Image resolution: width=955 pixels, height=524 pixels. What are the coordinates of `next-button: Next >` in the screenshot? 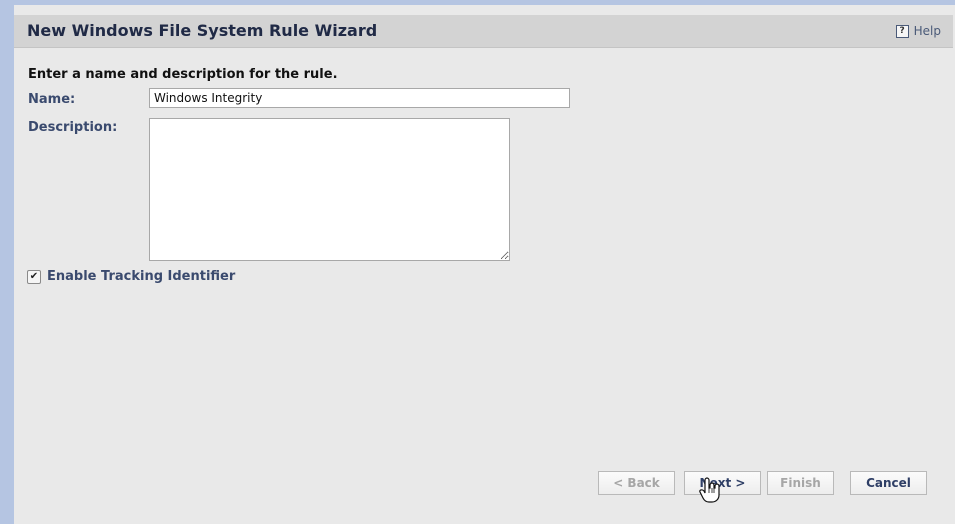 It's located at (722, 483).